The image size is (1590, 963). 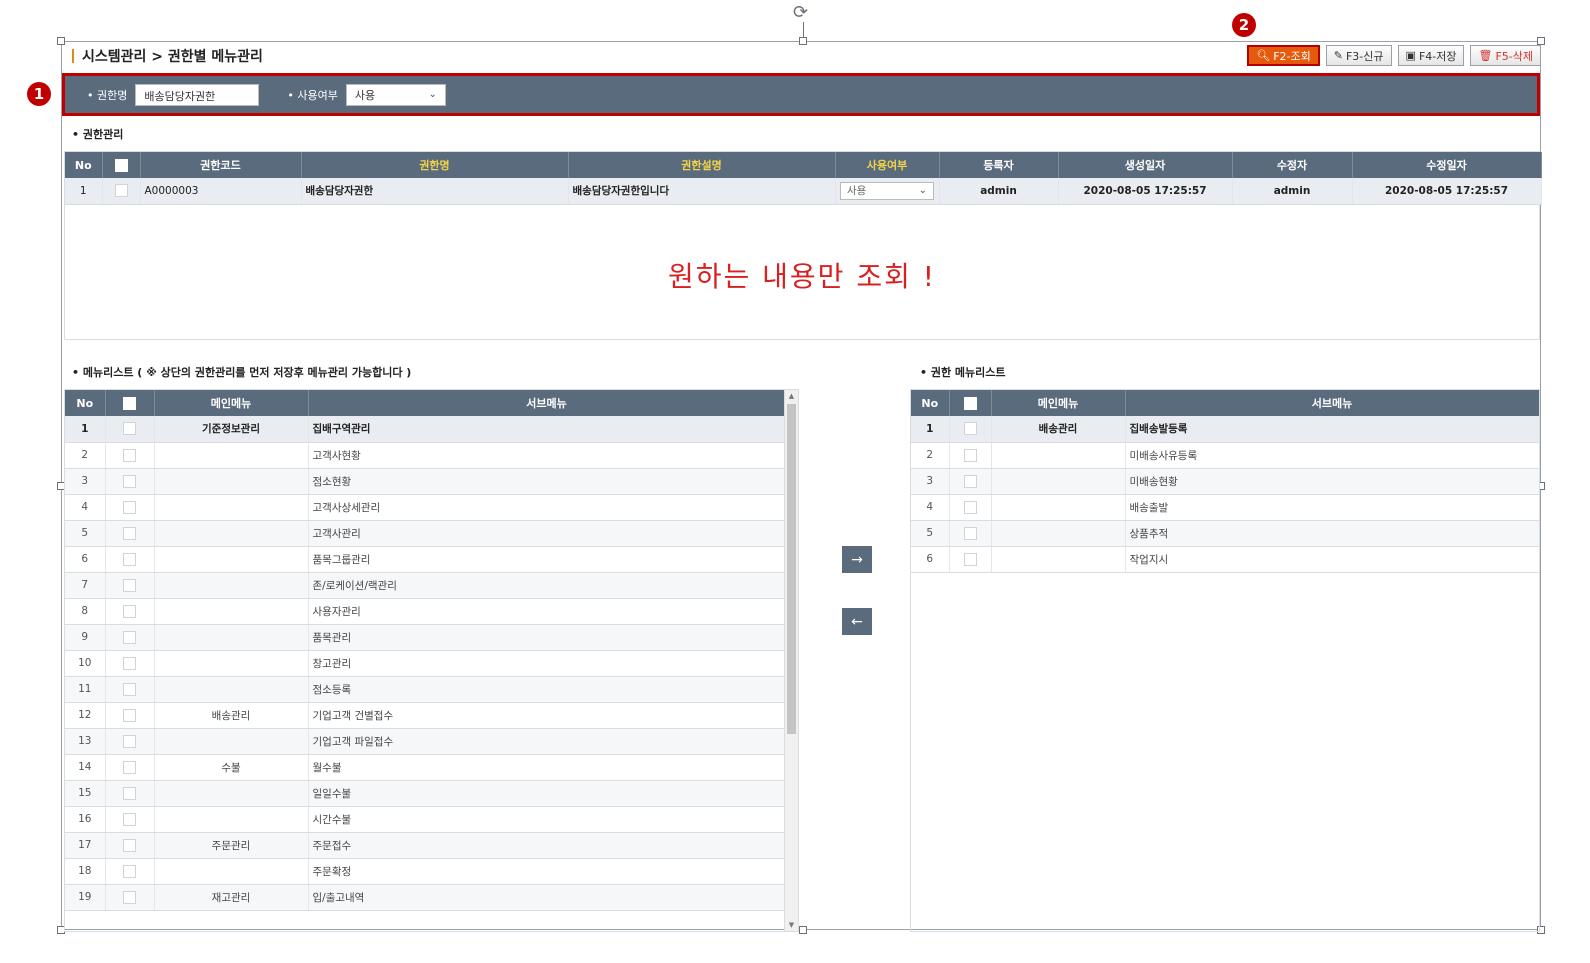 I want to click on table-row: 3 점소현황, so click(x=425, y=481).